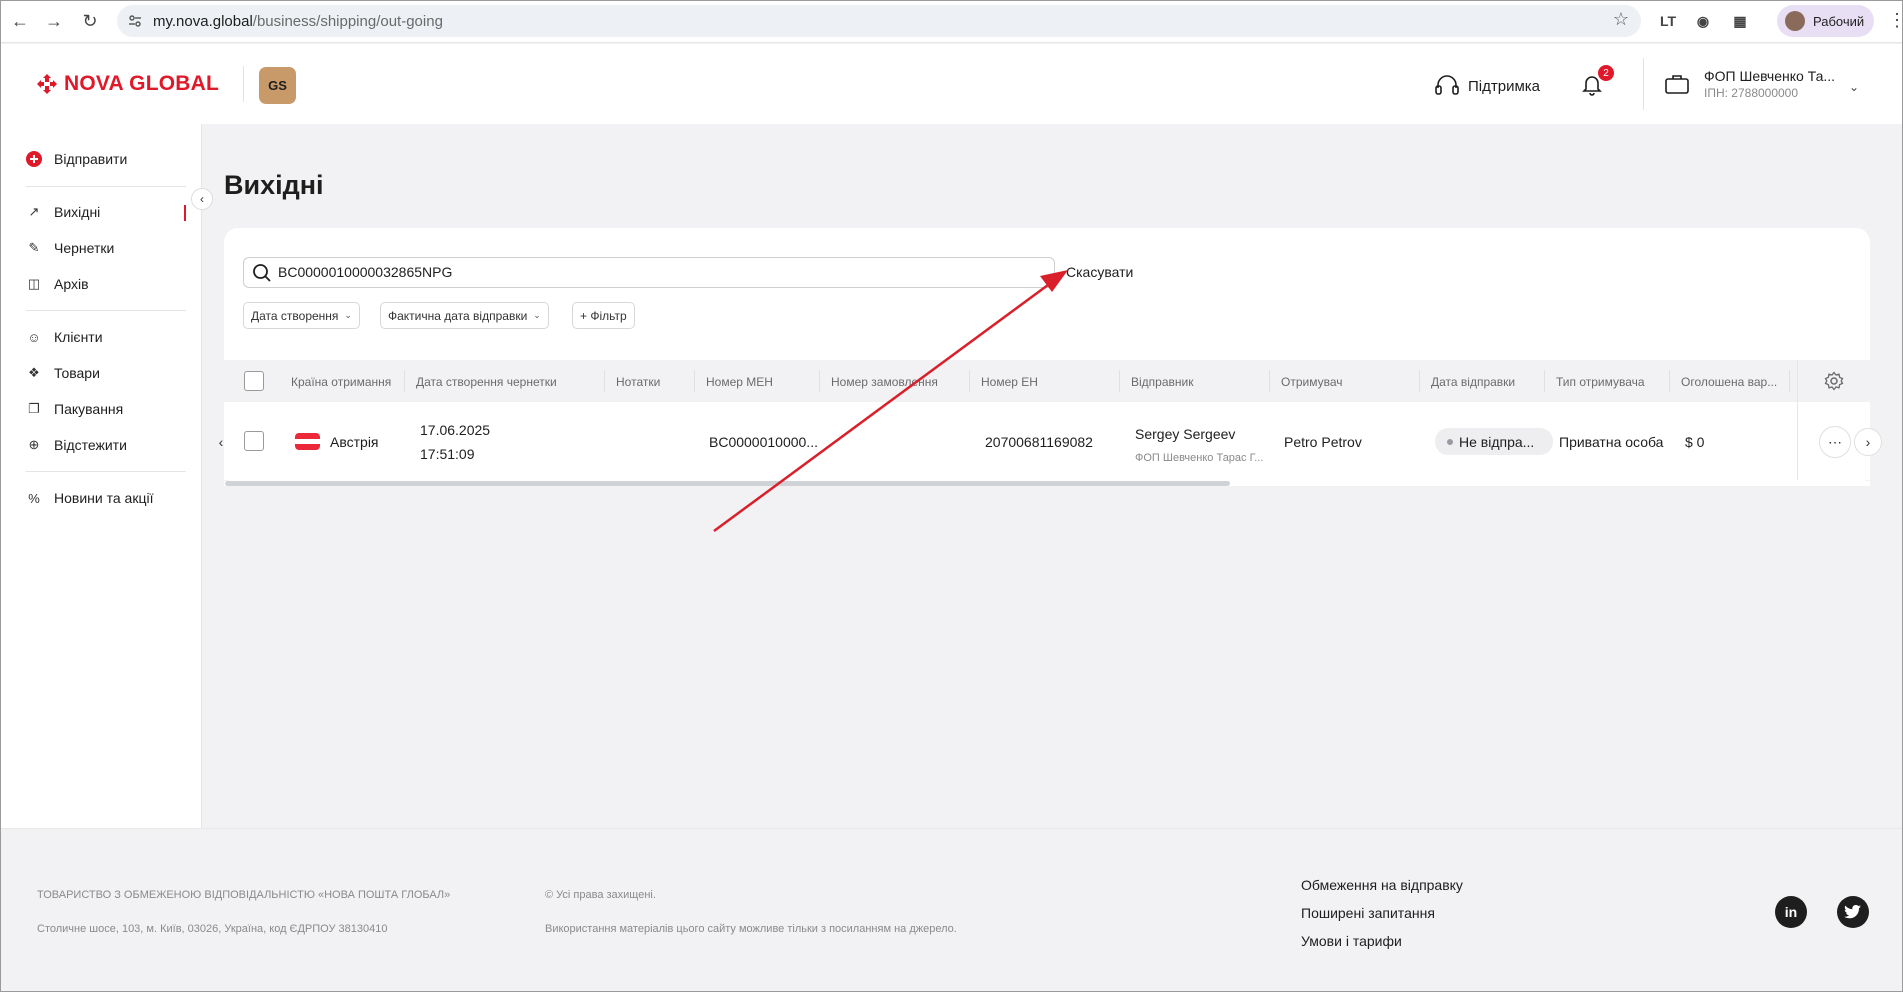 The height and width of the screenshot is (992, 1903). I want to click on site-settings-icon, so click(135, 21).